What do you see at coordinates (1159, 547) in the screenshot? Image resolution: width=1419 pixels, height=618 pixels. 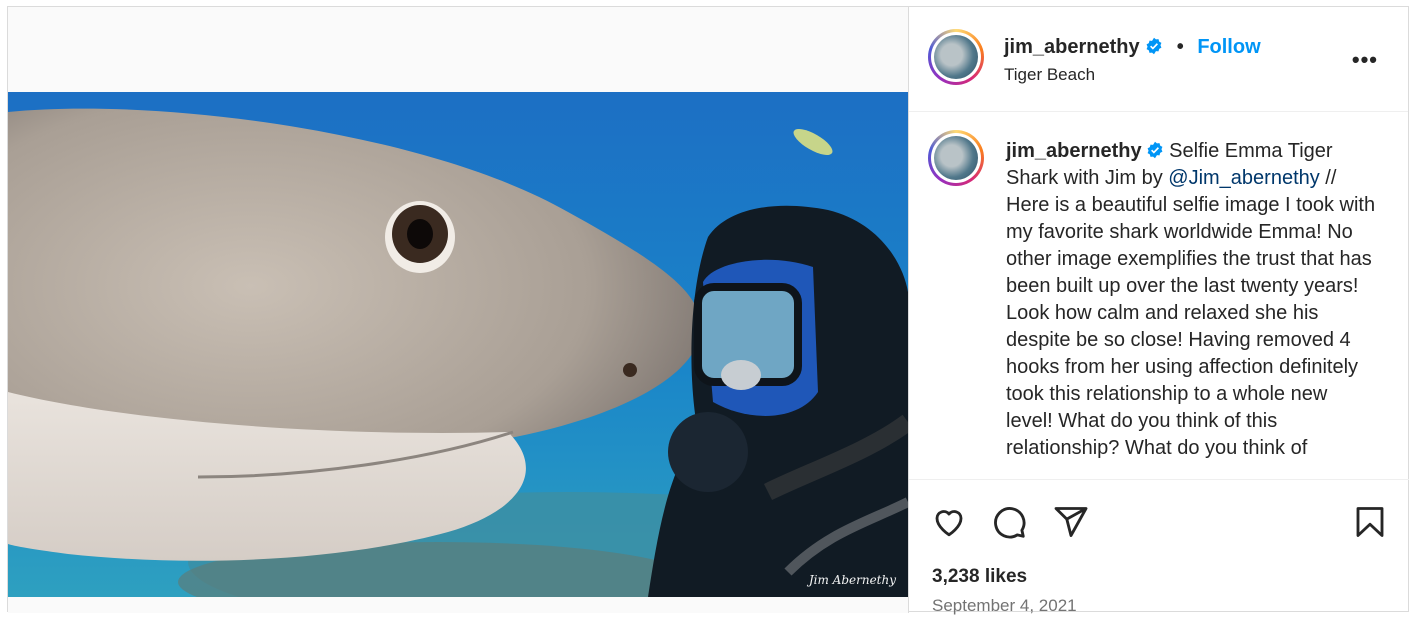 I see `action-bar: 3,238 likes September 4, 2021` at bounding box center [1159, 547].